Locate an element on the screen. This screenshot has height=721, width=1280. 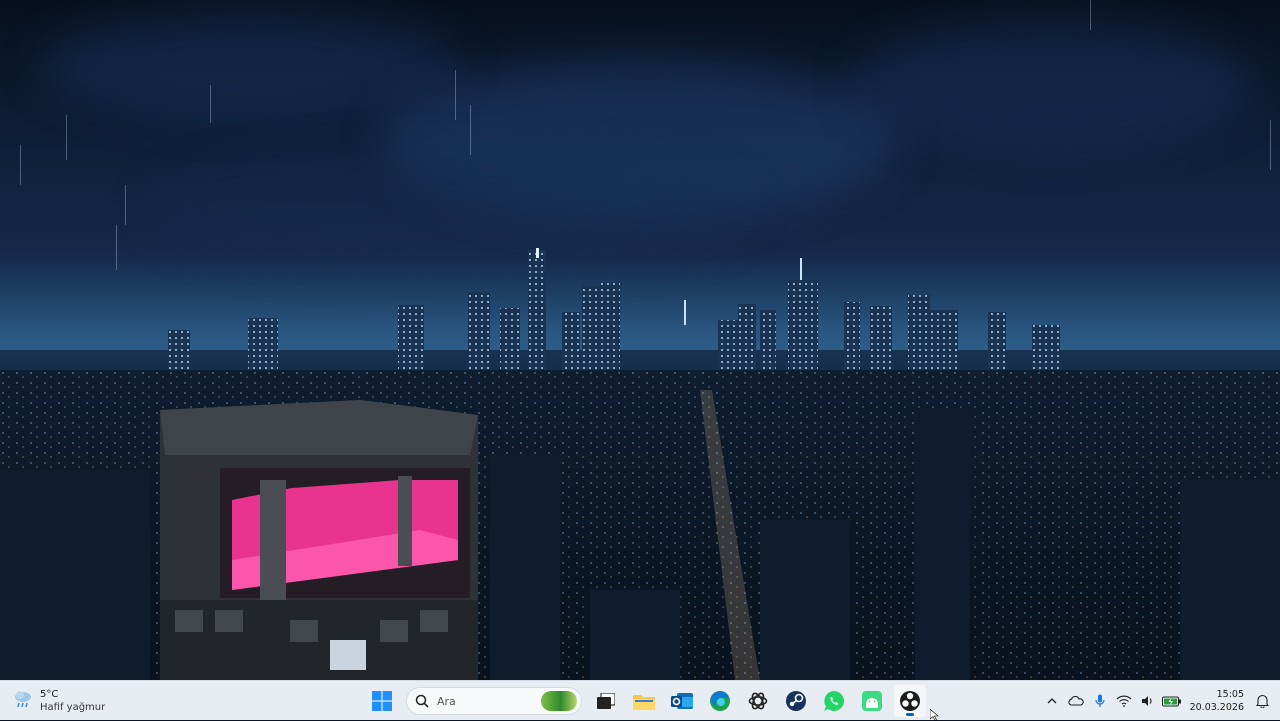
search-highlight-badge is located at coordinates (559, 701).